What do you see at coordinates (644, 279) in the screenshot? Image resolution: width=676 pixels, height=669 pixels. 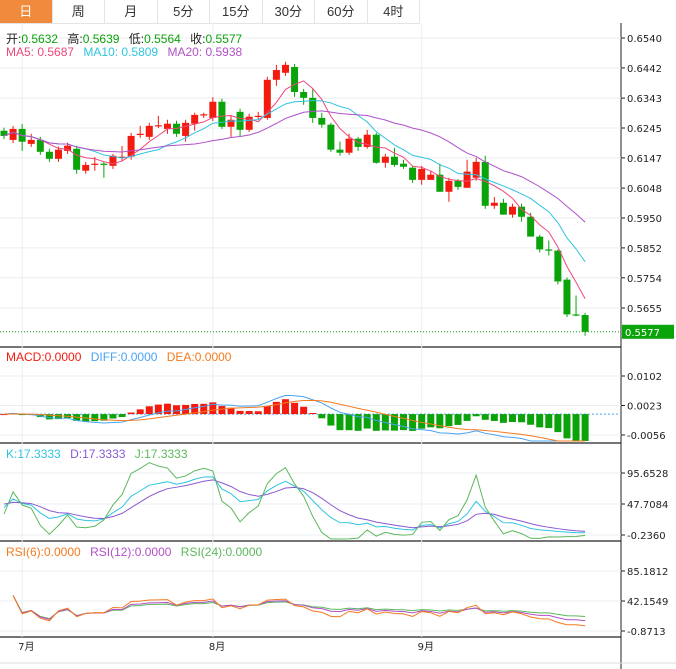 I see `price-tick-label: 0.5754` at bounding box center [644, 279].